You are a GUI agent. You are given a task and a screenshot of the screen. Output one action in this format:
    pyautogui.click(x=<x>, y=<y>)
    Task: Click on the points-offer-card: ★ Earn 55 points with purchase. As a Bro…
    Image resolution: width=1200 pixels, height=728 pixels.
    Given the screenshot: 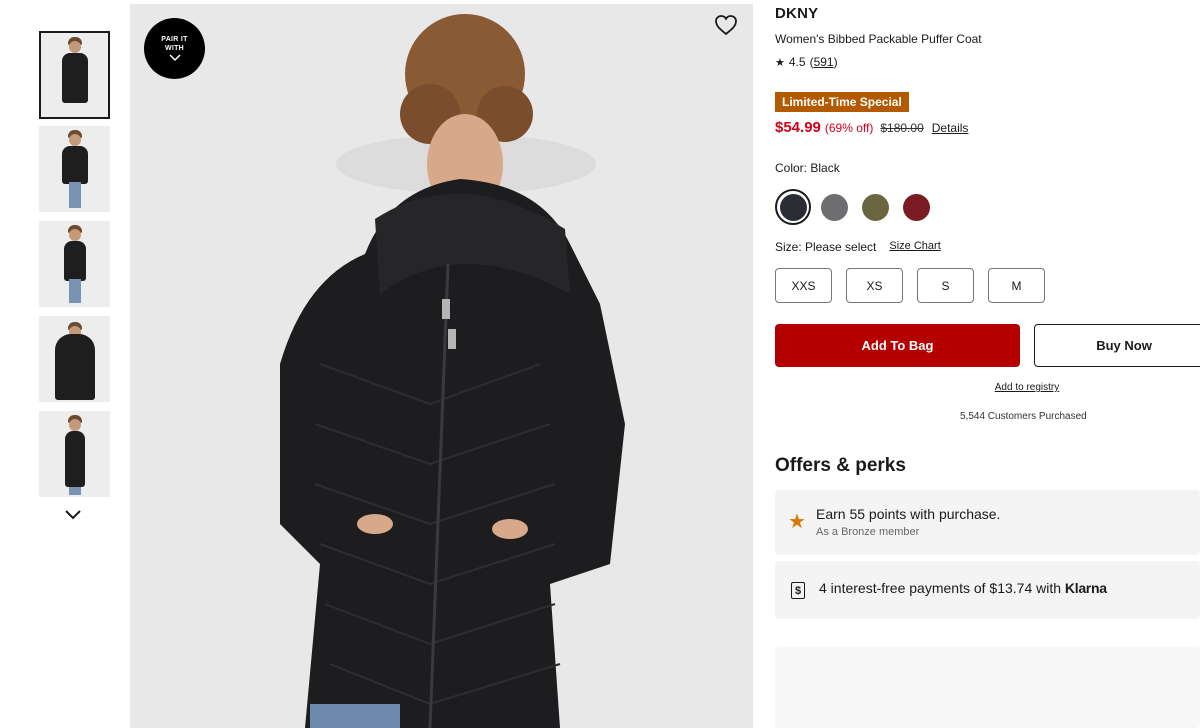 What is the action you would take?
    pyautogui.click(x=987, y=522)
    